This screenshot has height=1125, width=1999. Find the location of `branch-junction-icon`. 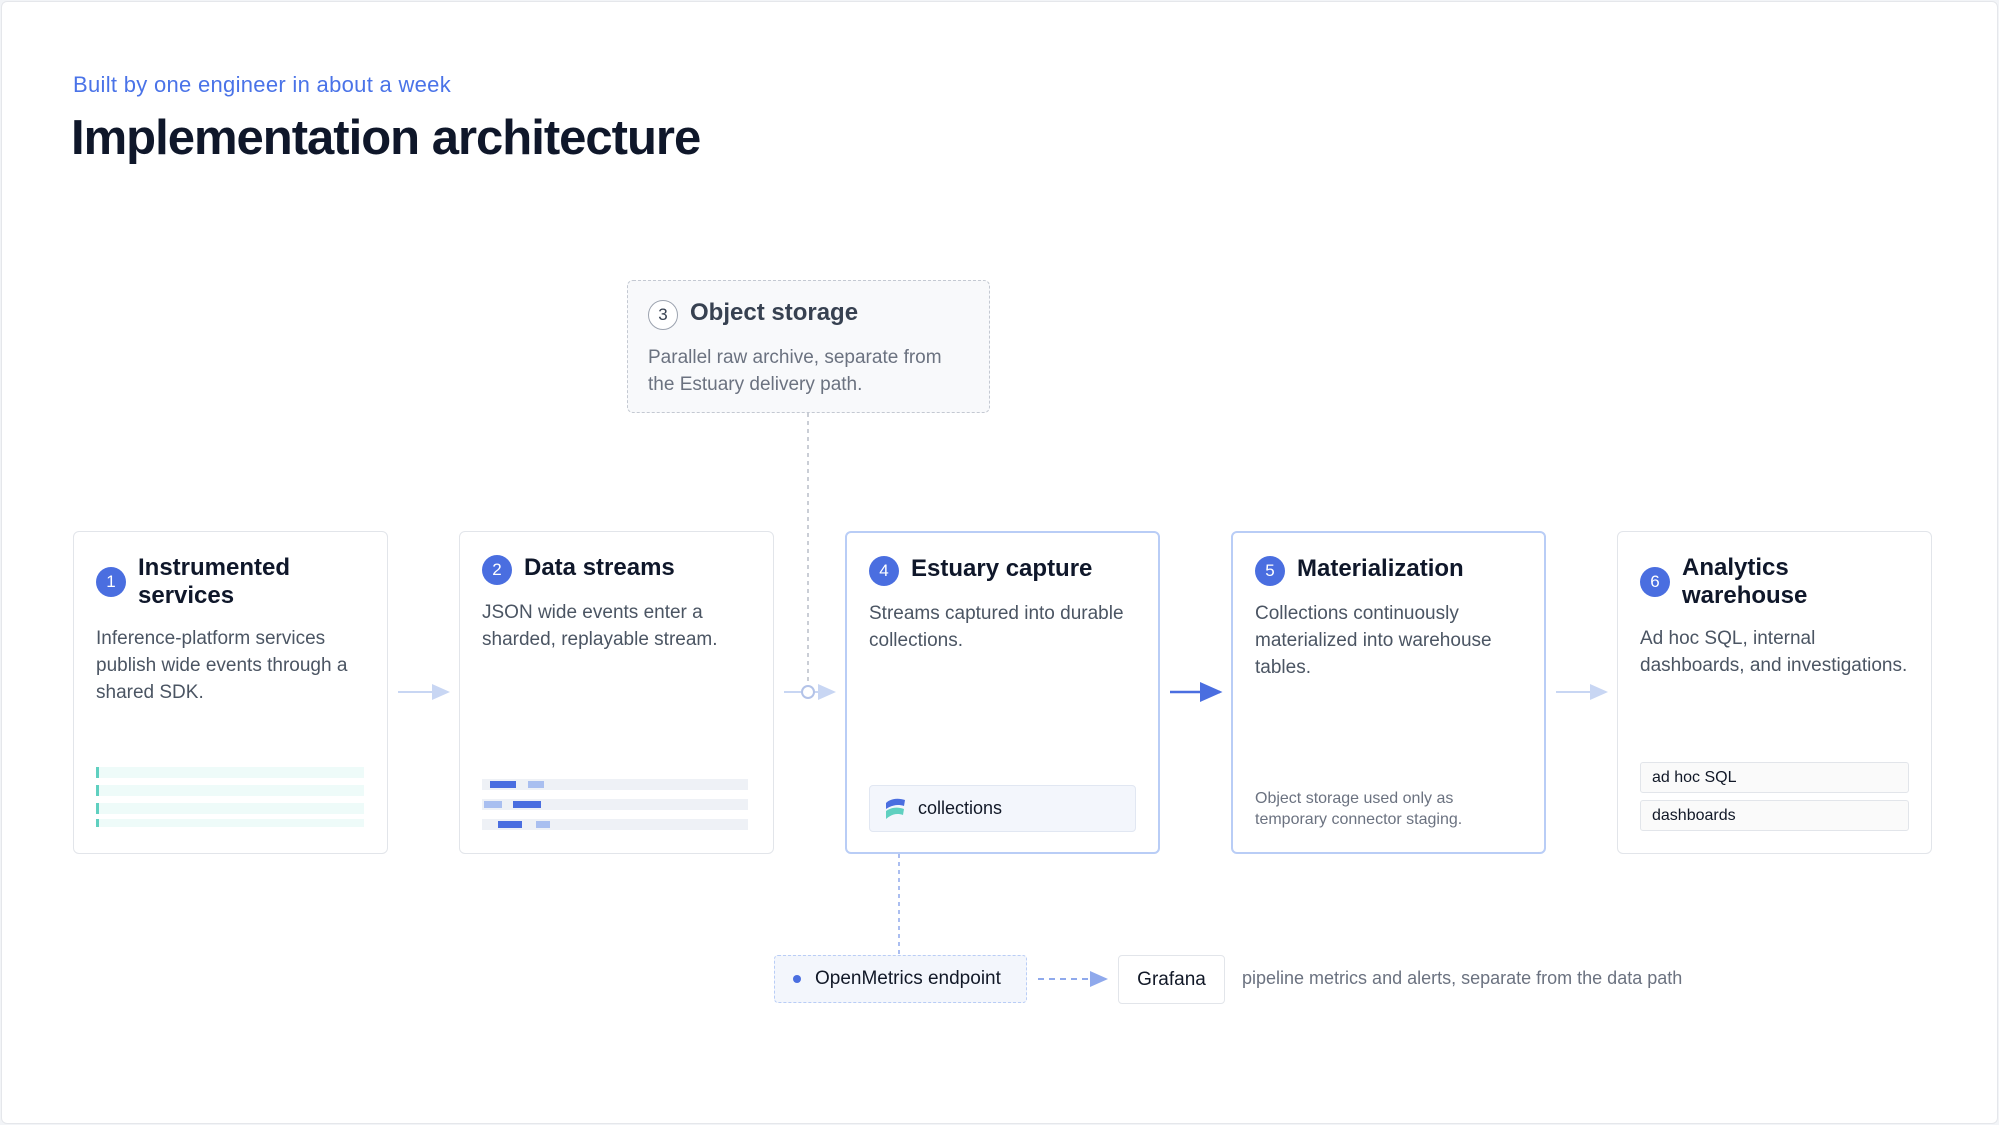

branch-junction-icon is located at coordinates (808, 692).